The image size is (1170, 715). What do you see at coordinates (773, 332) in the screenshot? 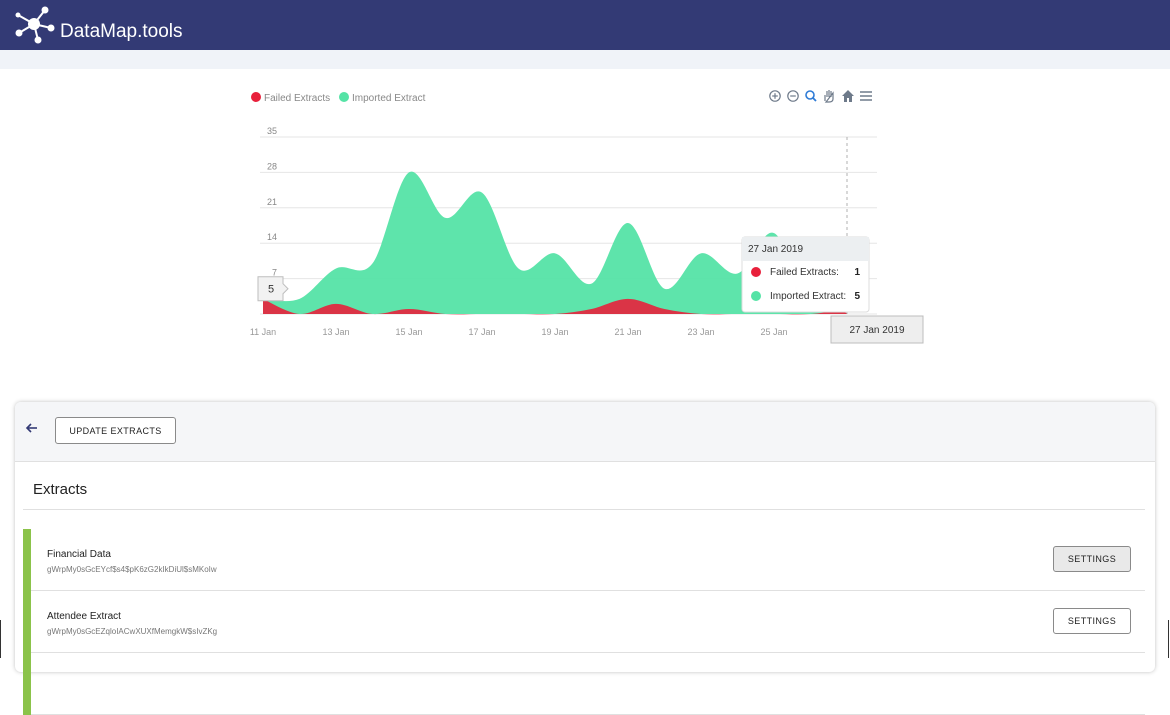
I see `x-tick-label: 25 Jan` at bounding box center [773, 332].